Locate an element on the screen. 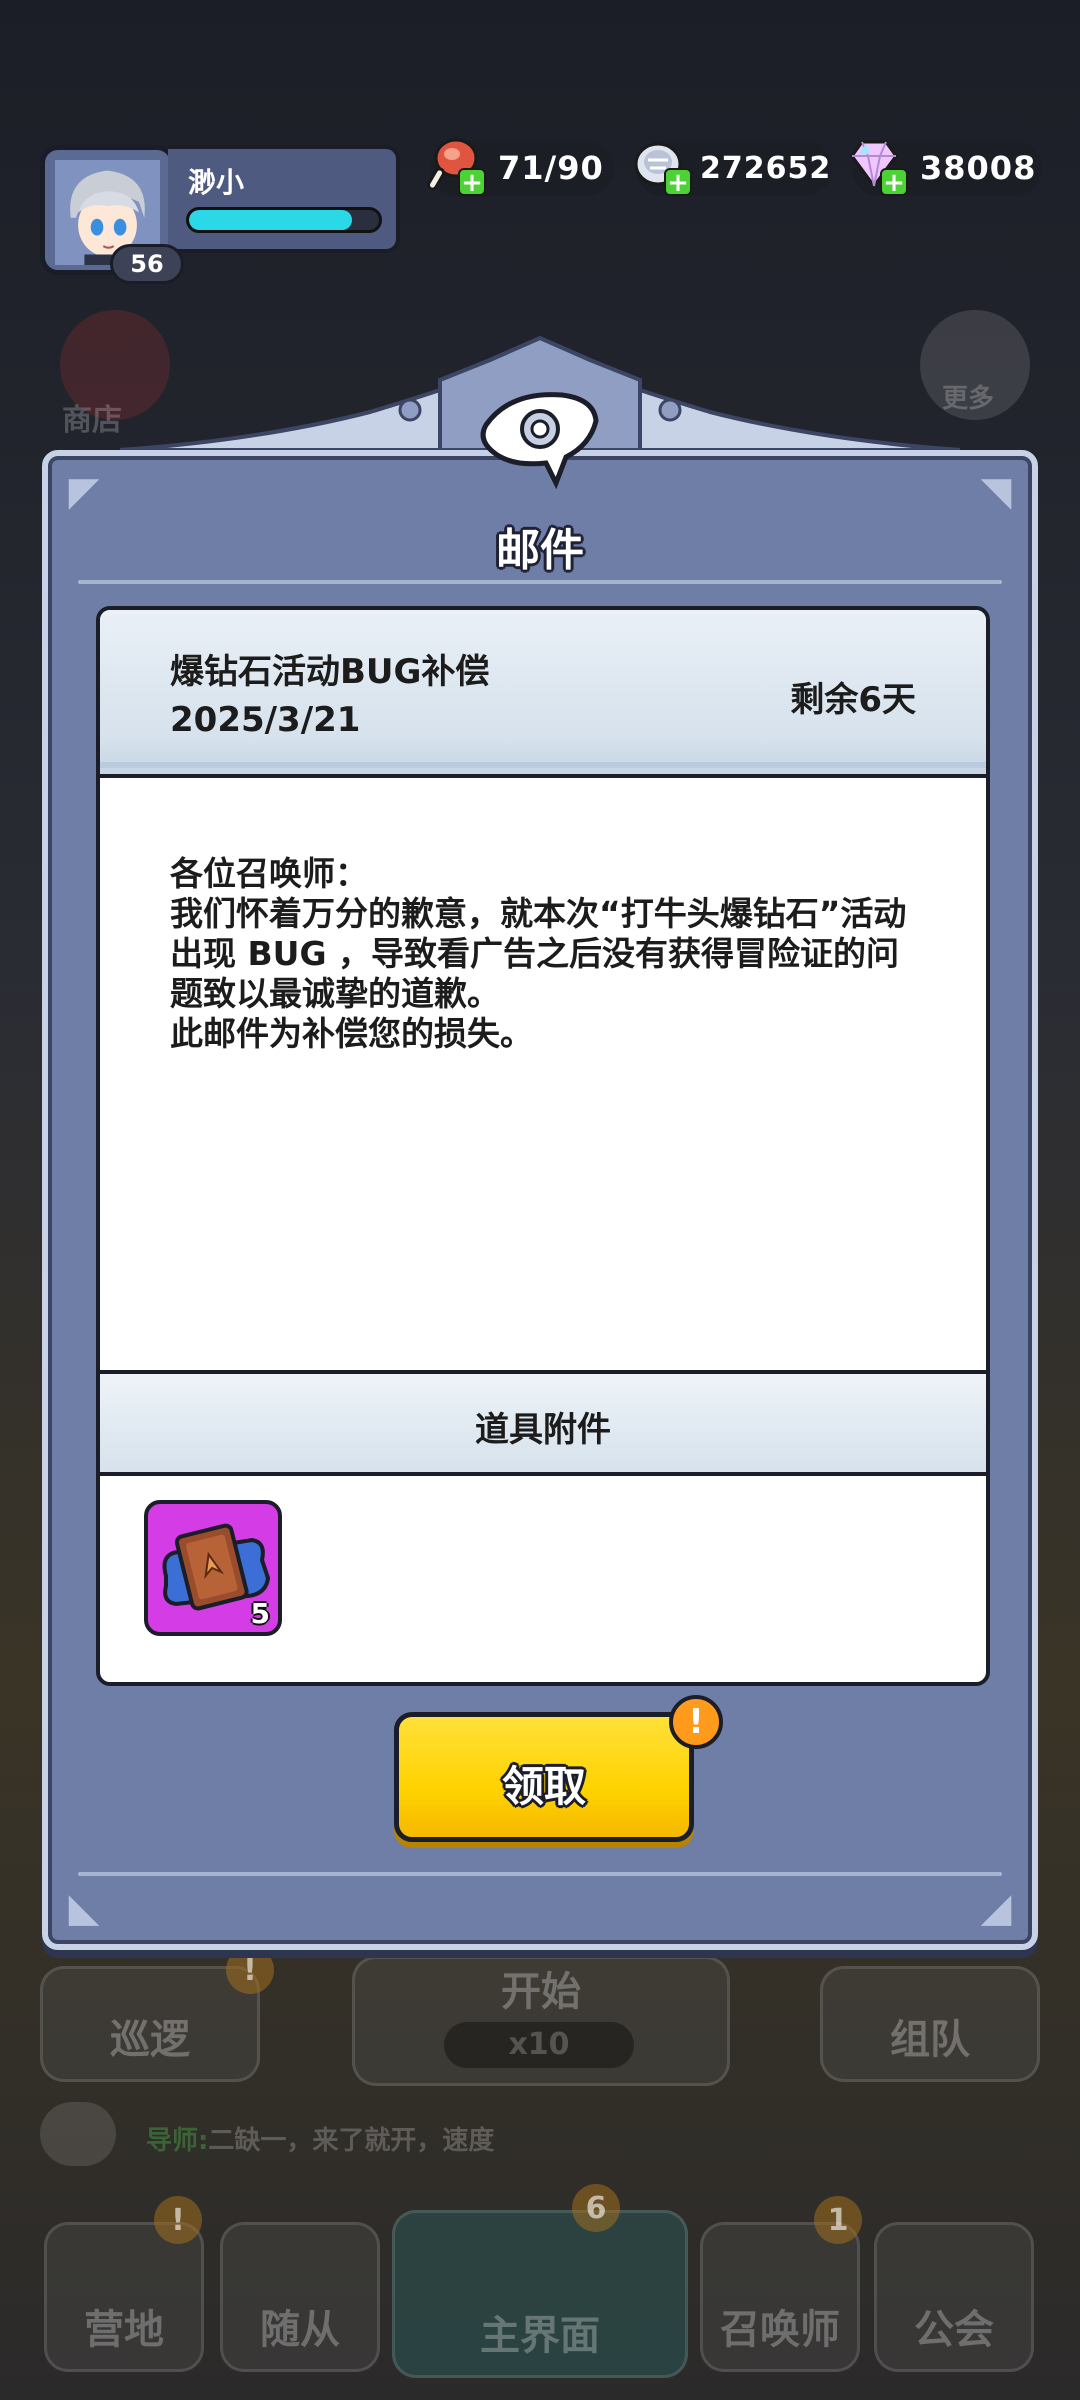 Image resolution: width=1080 pixels, height=2400 pixels. nav-summoner-badge: 1 is located at coordinates (838, 2220).